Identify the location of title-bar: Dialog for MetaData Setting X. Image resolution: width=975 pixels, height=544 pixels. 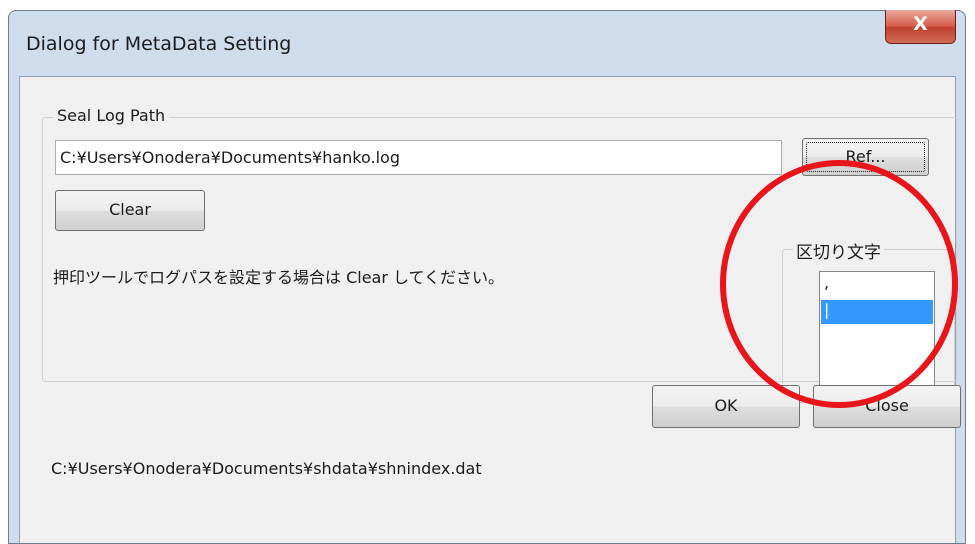
(487, 42).